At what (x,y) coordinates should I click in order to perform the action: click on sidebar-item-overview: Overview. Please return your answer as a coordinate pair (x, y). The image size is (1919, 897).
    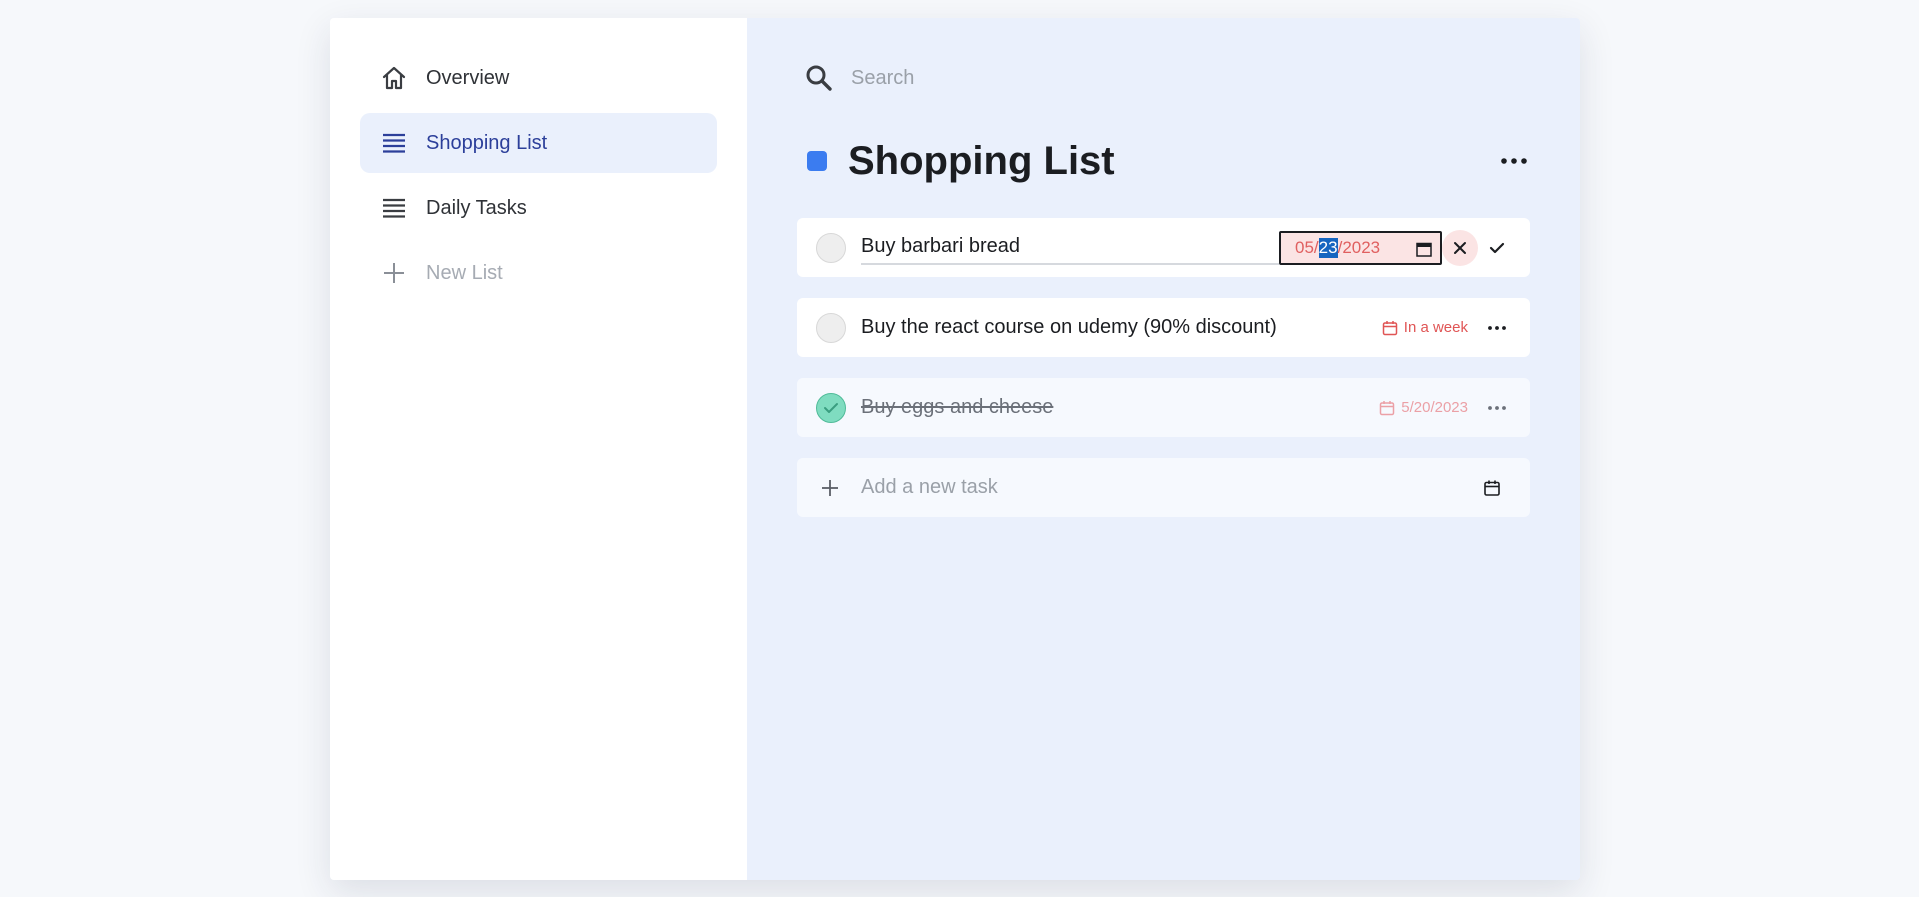
    Looking at the image, I should click on (538, 78).